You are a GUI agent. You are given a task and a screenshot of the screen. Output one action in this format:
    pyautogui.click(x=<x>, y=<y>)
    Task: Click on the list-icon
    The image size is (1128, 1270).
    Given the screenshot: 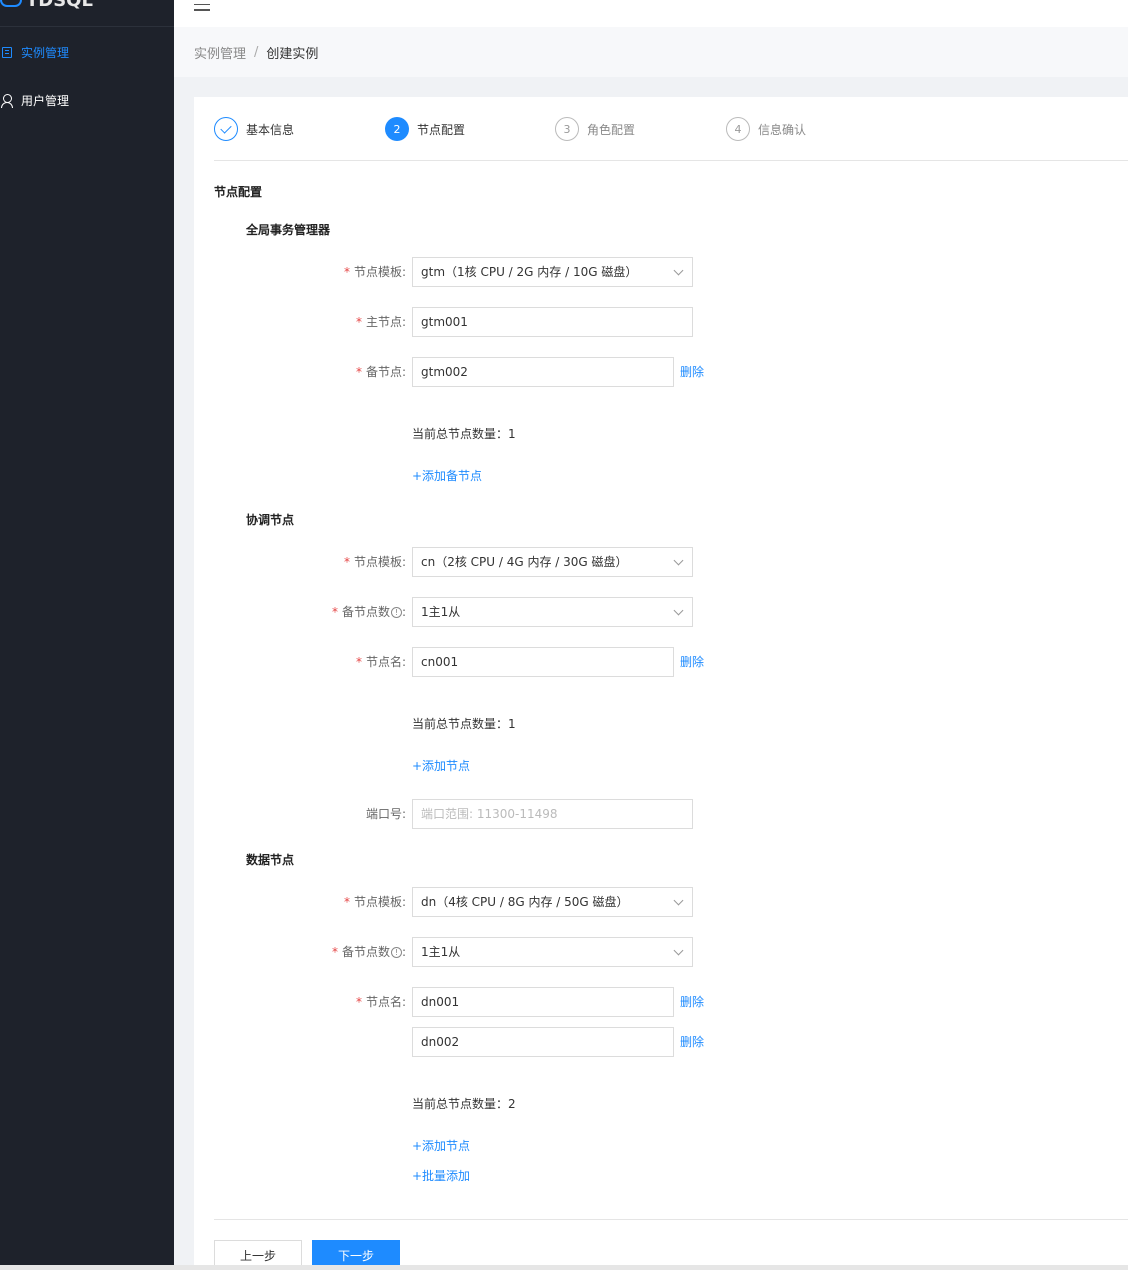 What is the action you would take?
    pyautogui.click(x=7, y=52)
    